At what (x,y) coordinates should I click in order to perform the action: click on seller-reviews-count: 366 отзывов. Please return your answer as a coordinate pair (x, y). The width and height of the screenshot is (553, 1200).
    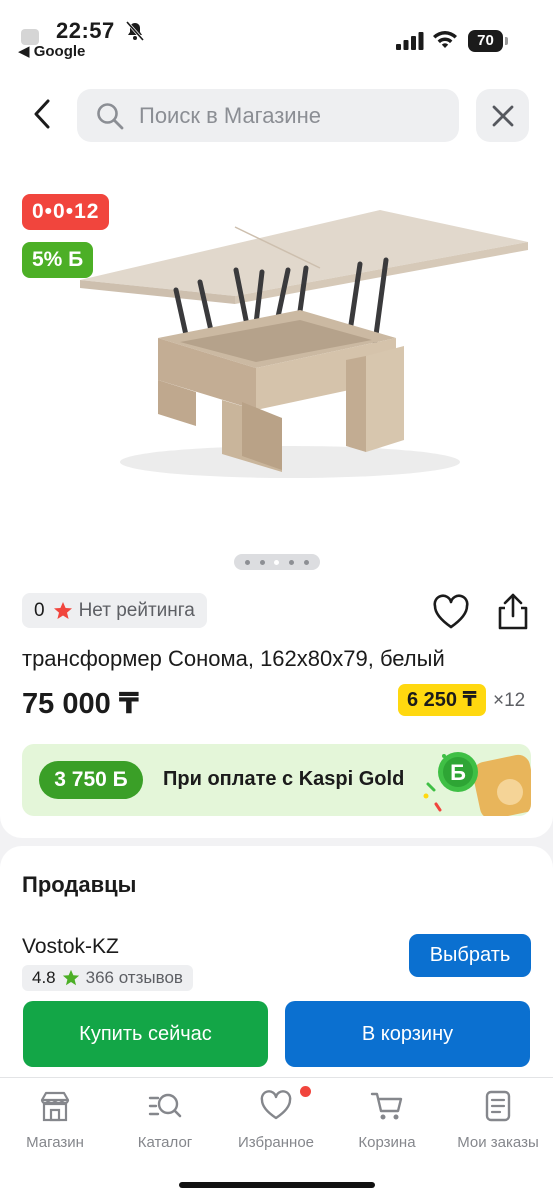
    Looking at the image, I should click on (134, 977).